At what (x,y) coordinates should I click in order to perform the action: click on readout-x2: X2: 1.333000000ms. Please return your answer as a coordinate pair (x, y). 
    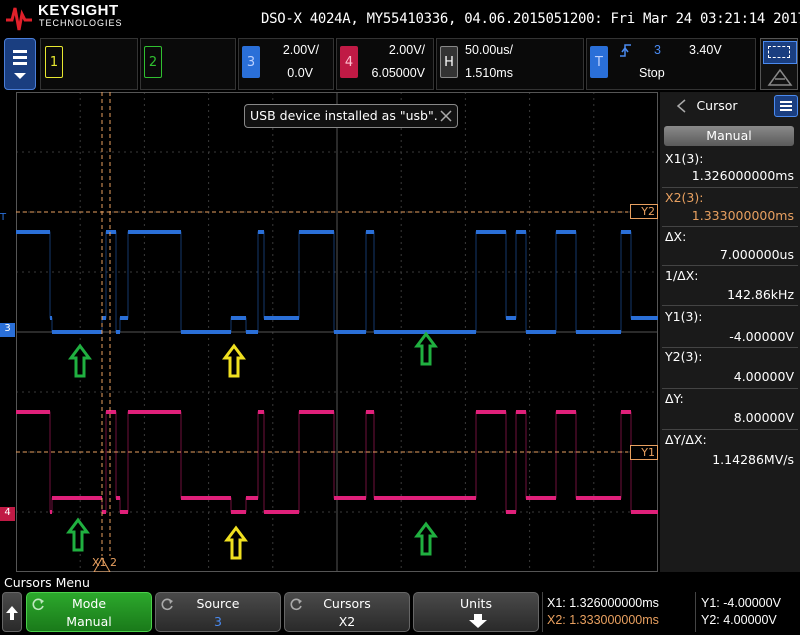
    Looking at the image, I should click on (603, 620).